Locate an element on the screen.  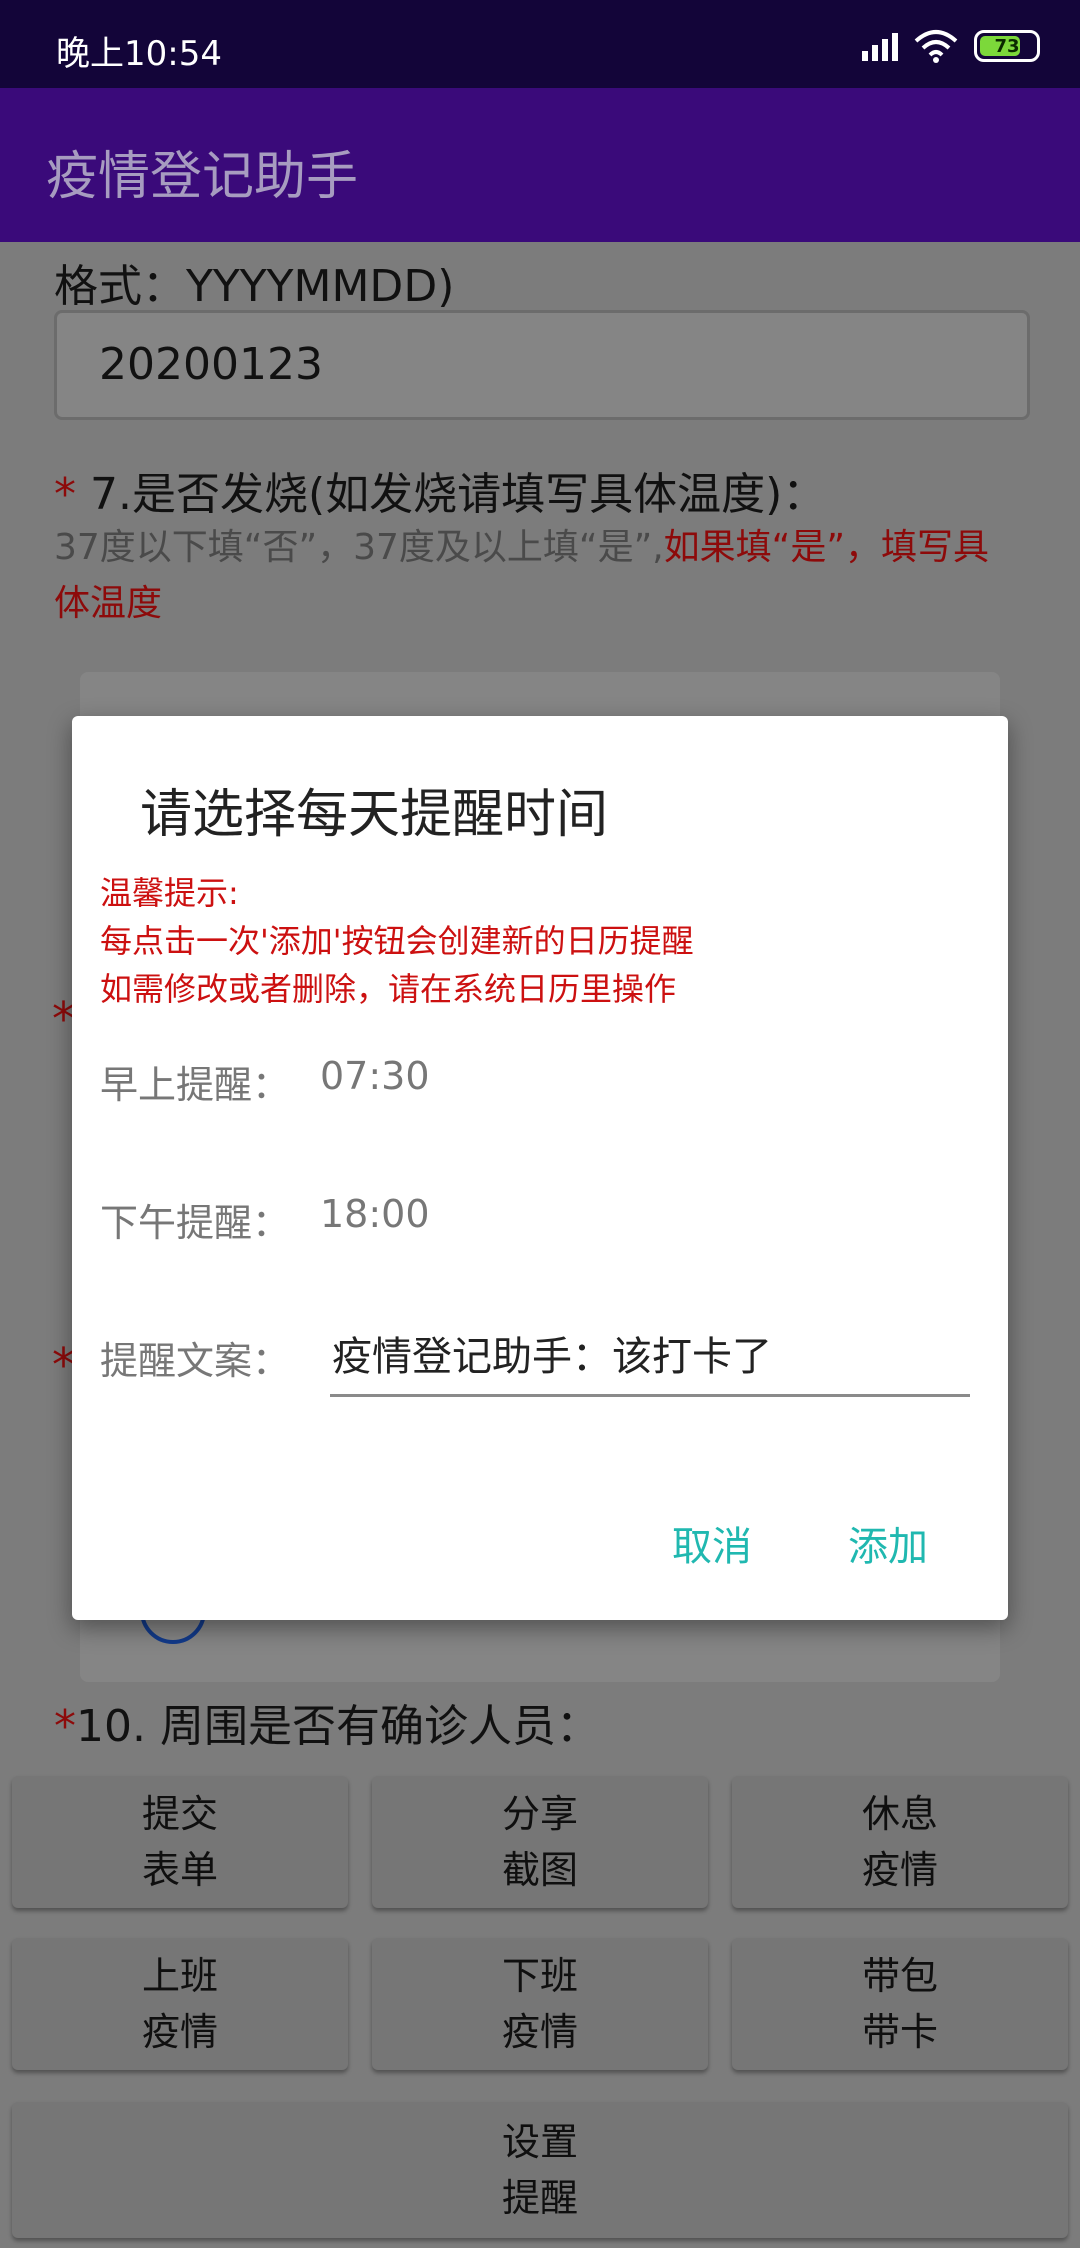
q7-hint-red-cont: 体温度 is located at coordinates (108, 603).